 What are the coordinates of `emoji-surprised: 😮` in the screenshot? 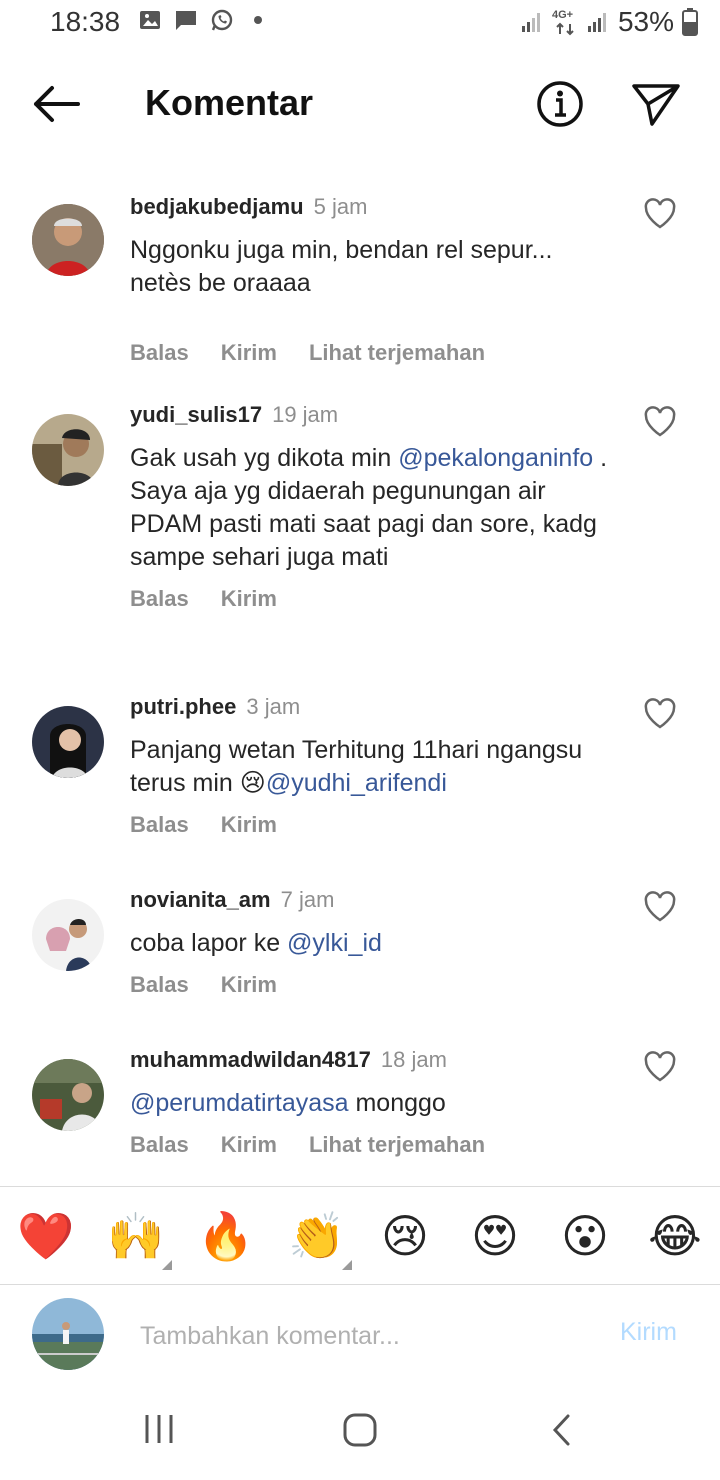 It's located at (585, 1236).